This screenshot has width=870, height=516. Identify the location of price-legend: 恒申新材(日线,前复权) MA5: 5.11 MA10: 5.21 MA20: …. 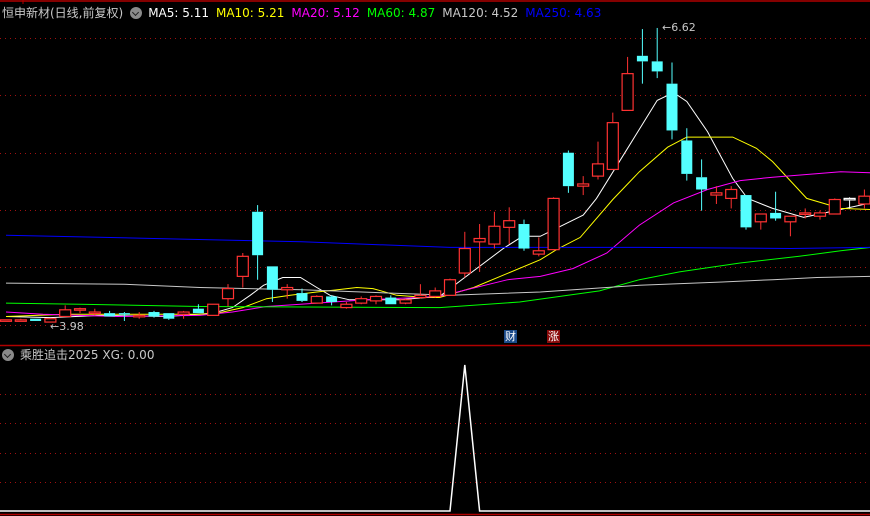
(305, 12).